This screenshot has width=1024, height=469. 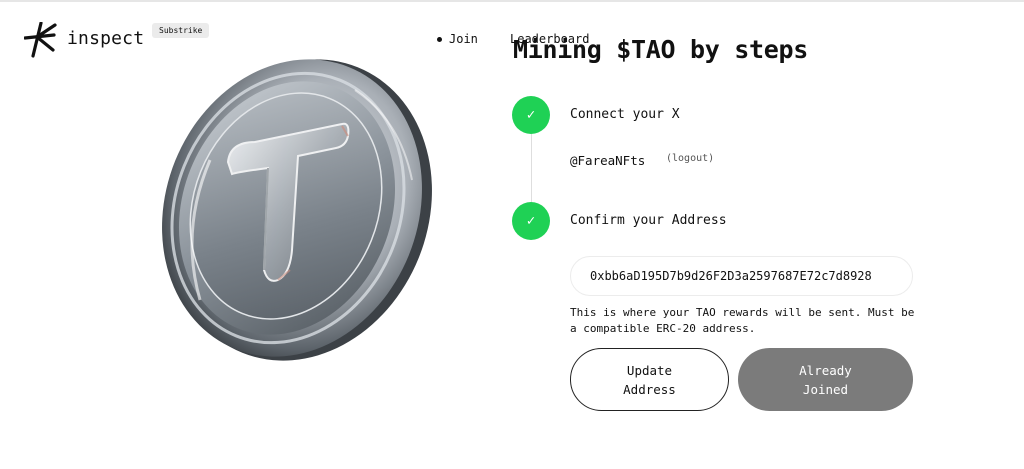 What do you see at coordinates (648, 220) in the screenshot?
I see `step-2-label: Confirm your Address` at bounding box center [648, 220].